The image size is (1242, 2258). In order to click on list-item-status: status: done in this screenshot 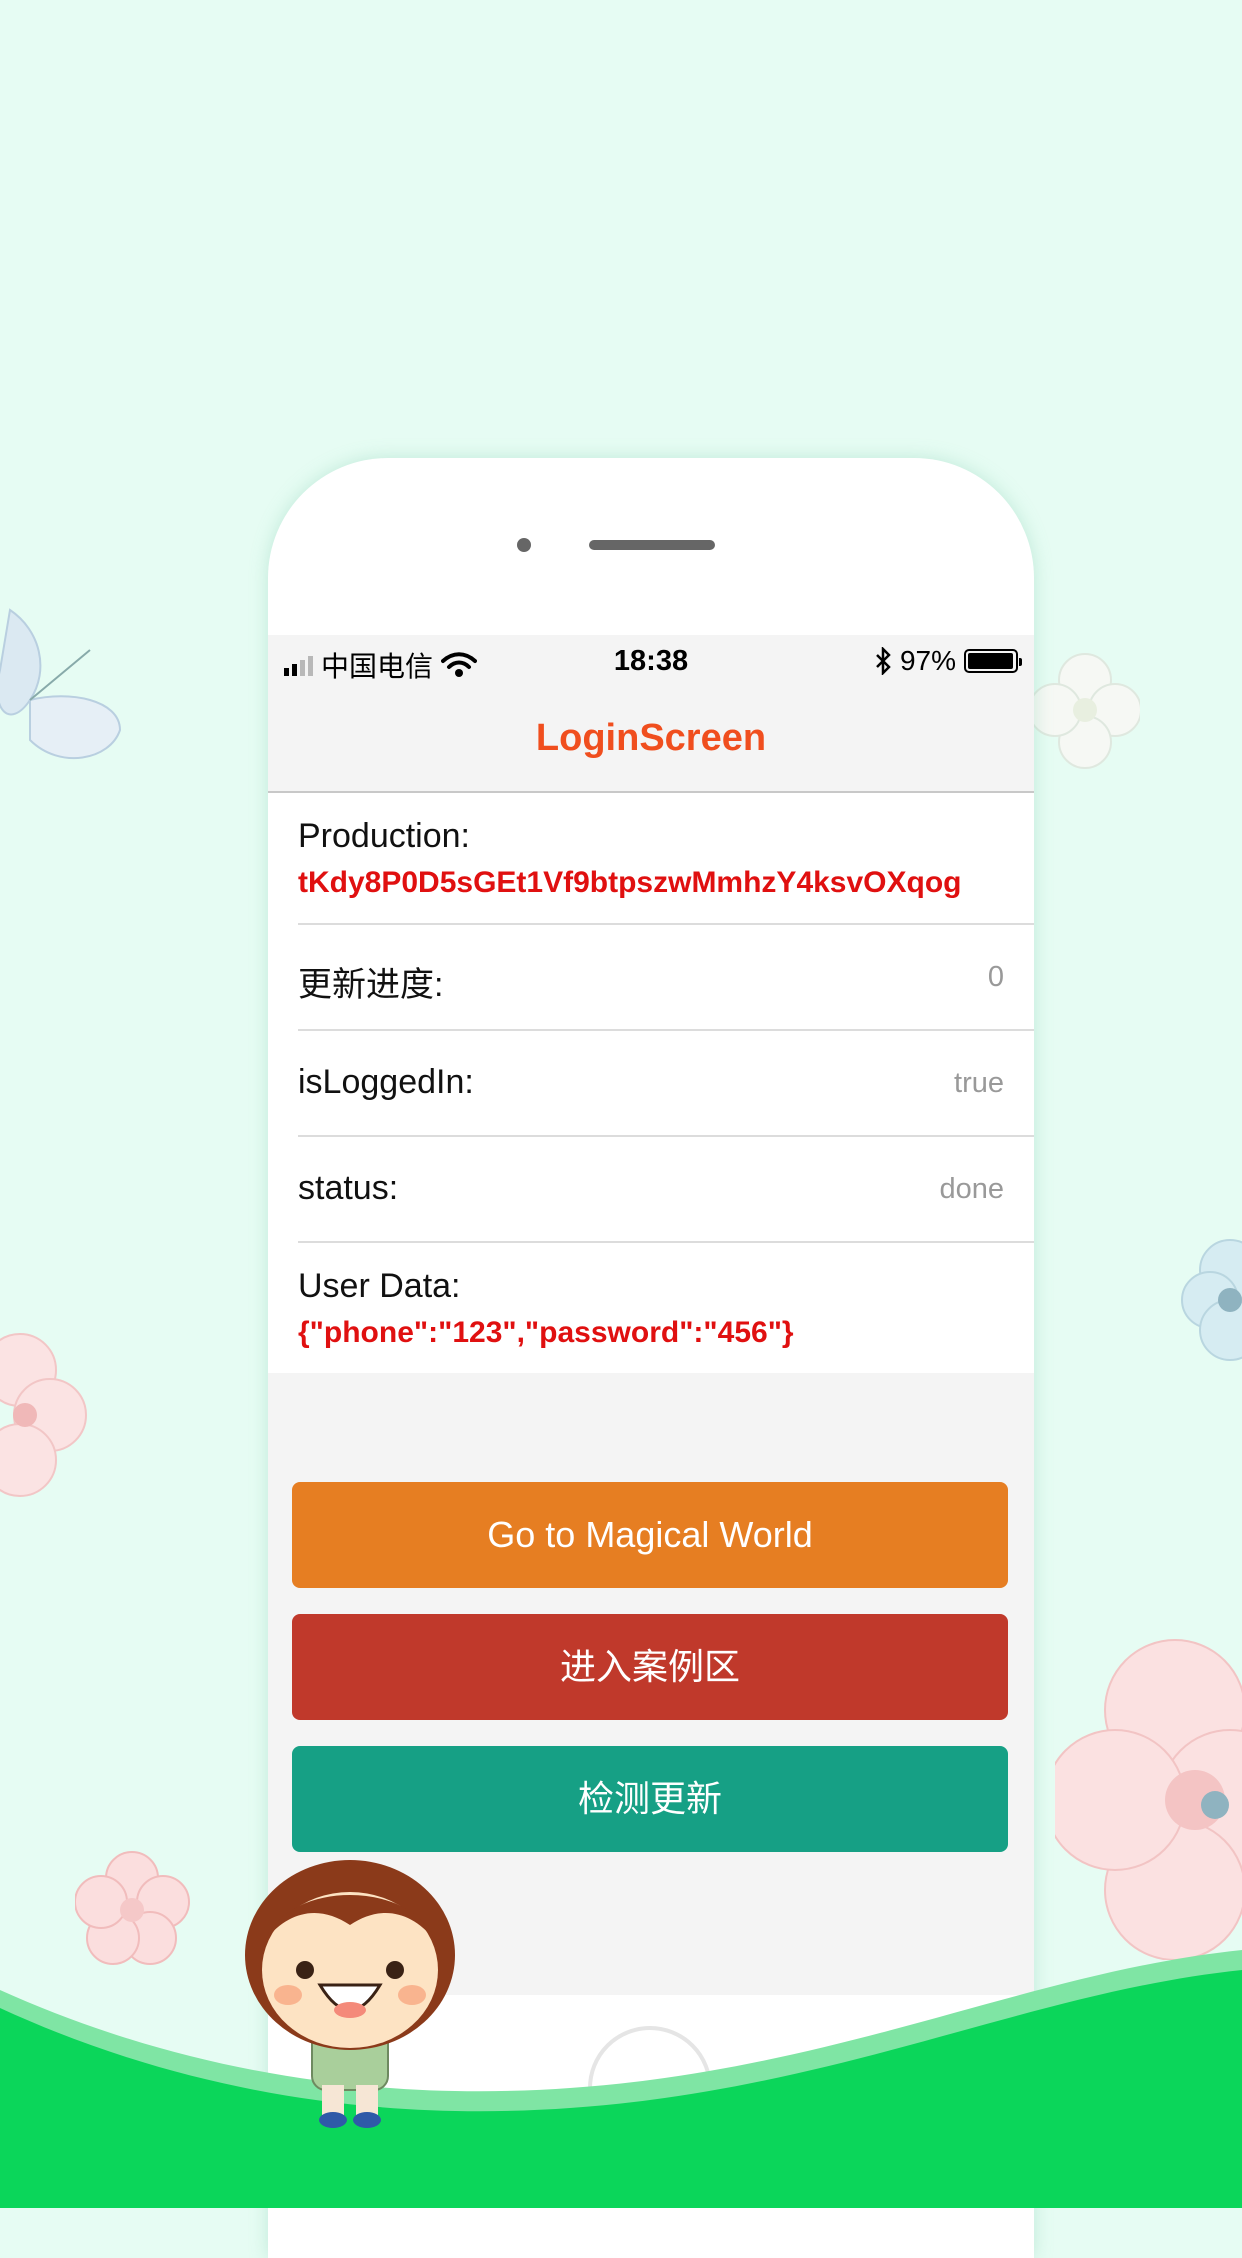, I will do `click(666, 1190)`.